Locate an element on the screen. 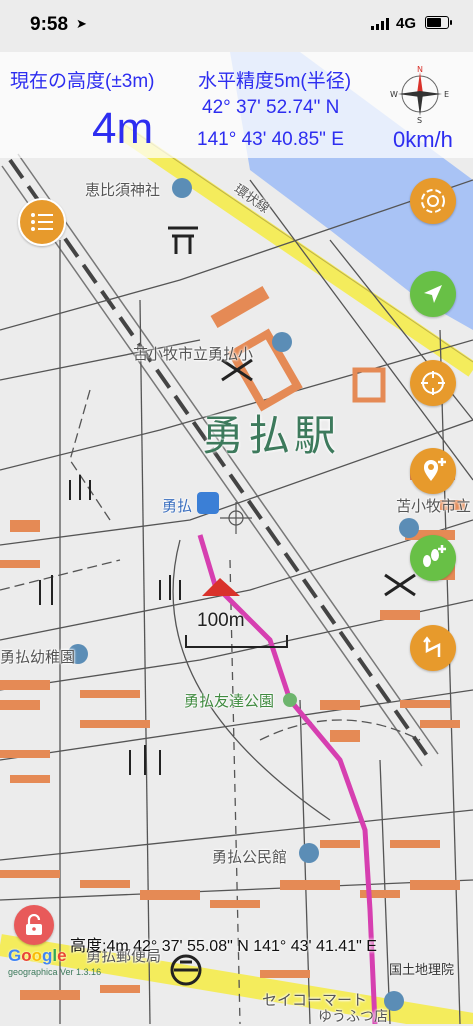 The width and height of the screenshot is (473, 1026). kindergarten-label: 勇払幼稚園 is located at coordinates (38, 657).